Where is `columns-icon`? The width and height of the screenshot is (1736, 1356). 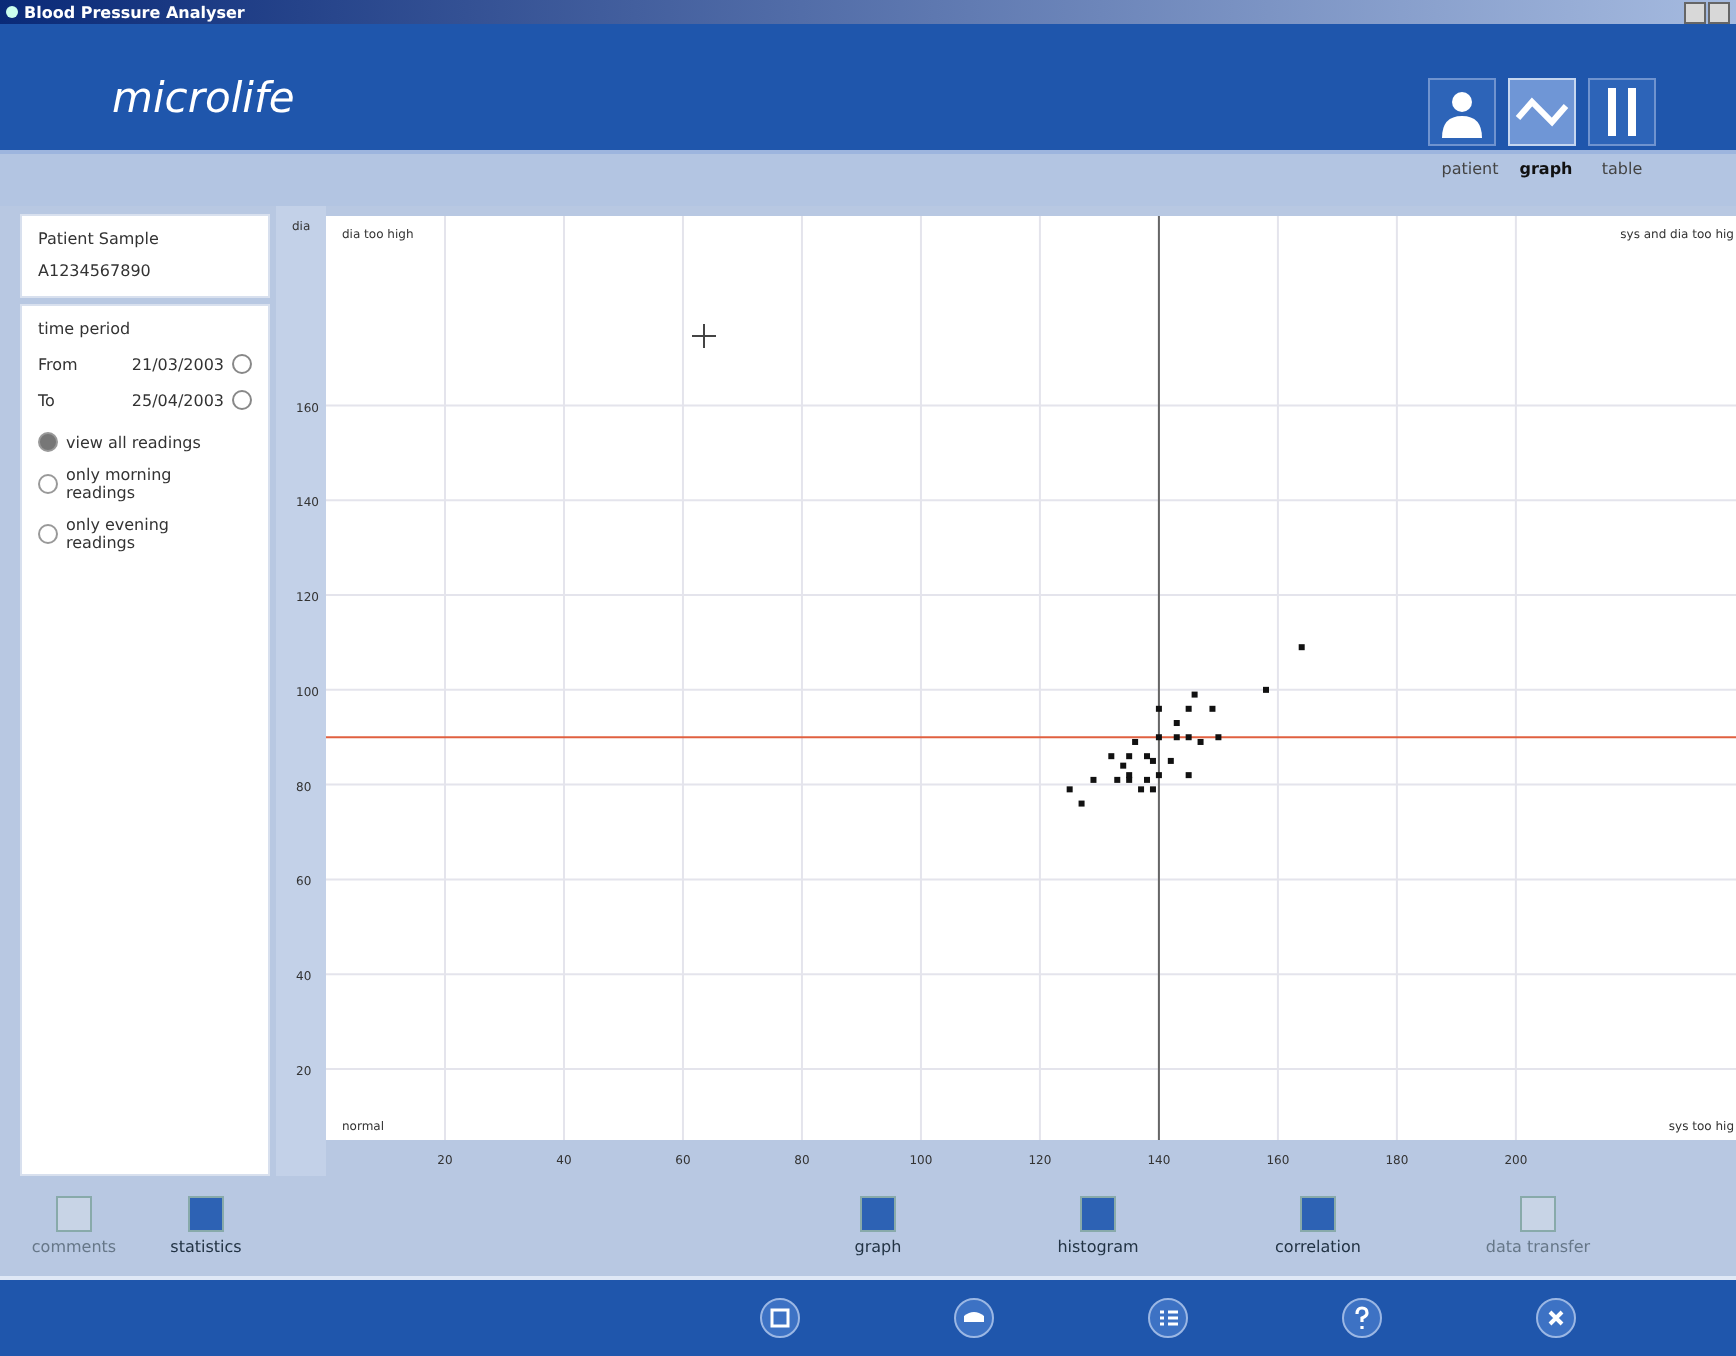
columns-icon is located at coordinates (1622, 112).